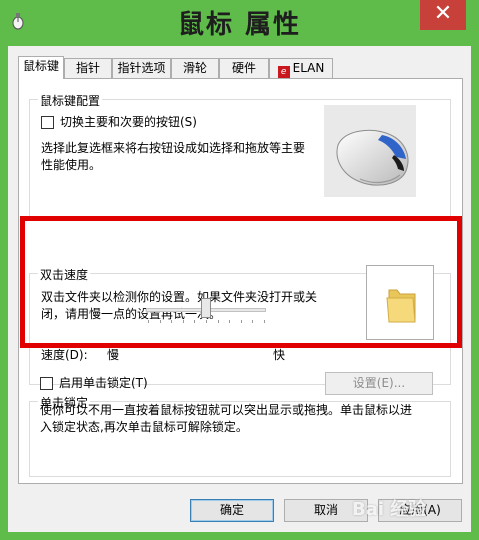 The image size is (479, 540). I want to click on tab-pointer-options: 指针选项, so click(141, 68).